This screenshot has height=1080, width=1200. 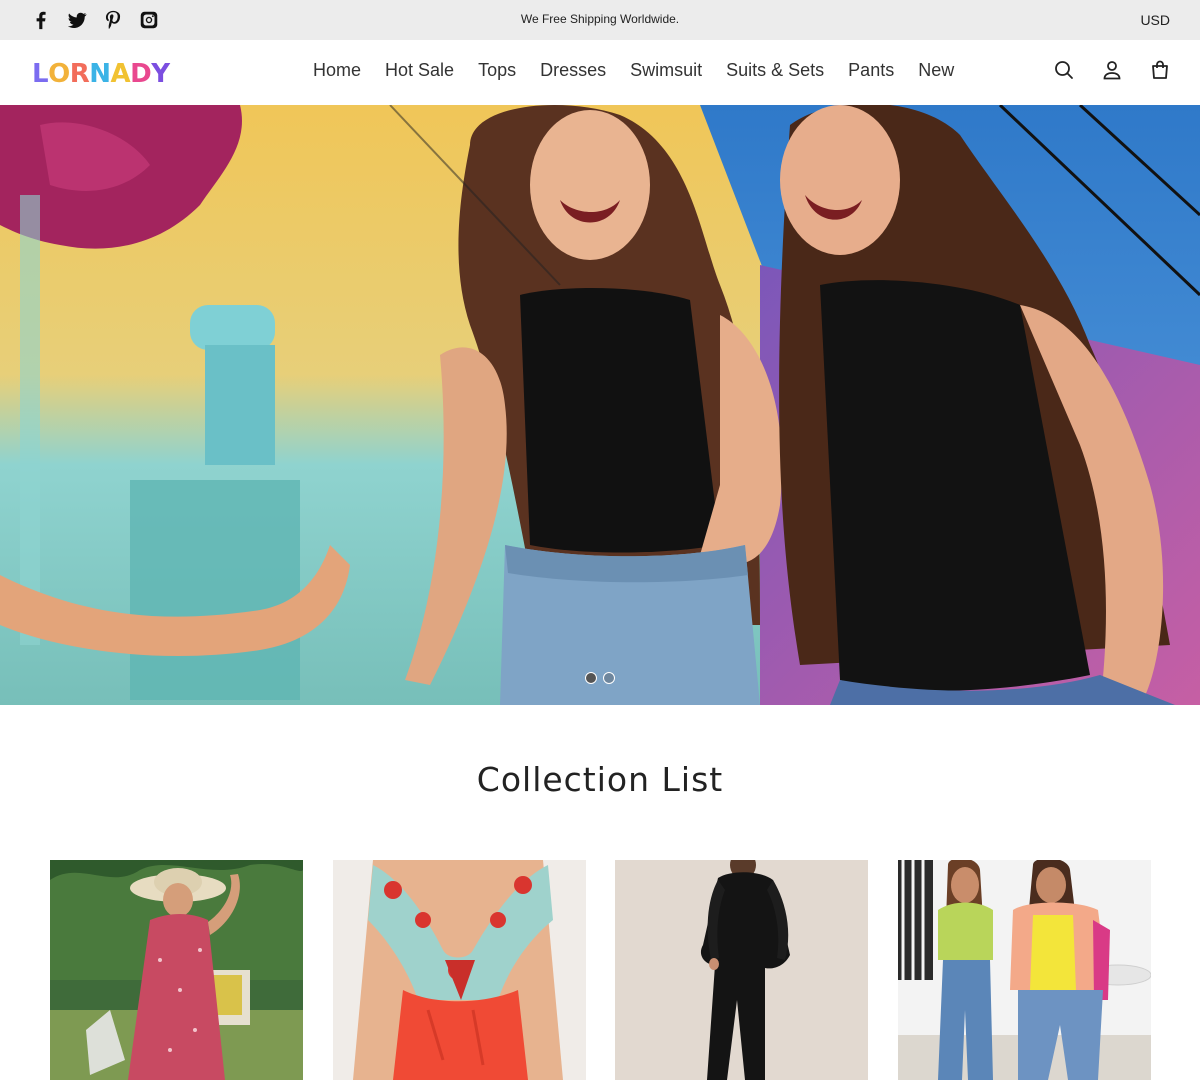 What do you see at coordinates (1064, 70) in the screenshot?
I see `search-icon` at bounding box center [1064, 70].